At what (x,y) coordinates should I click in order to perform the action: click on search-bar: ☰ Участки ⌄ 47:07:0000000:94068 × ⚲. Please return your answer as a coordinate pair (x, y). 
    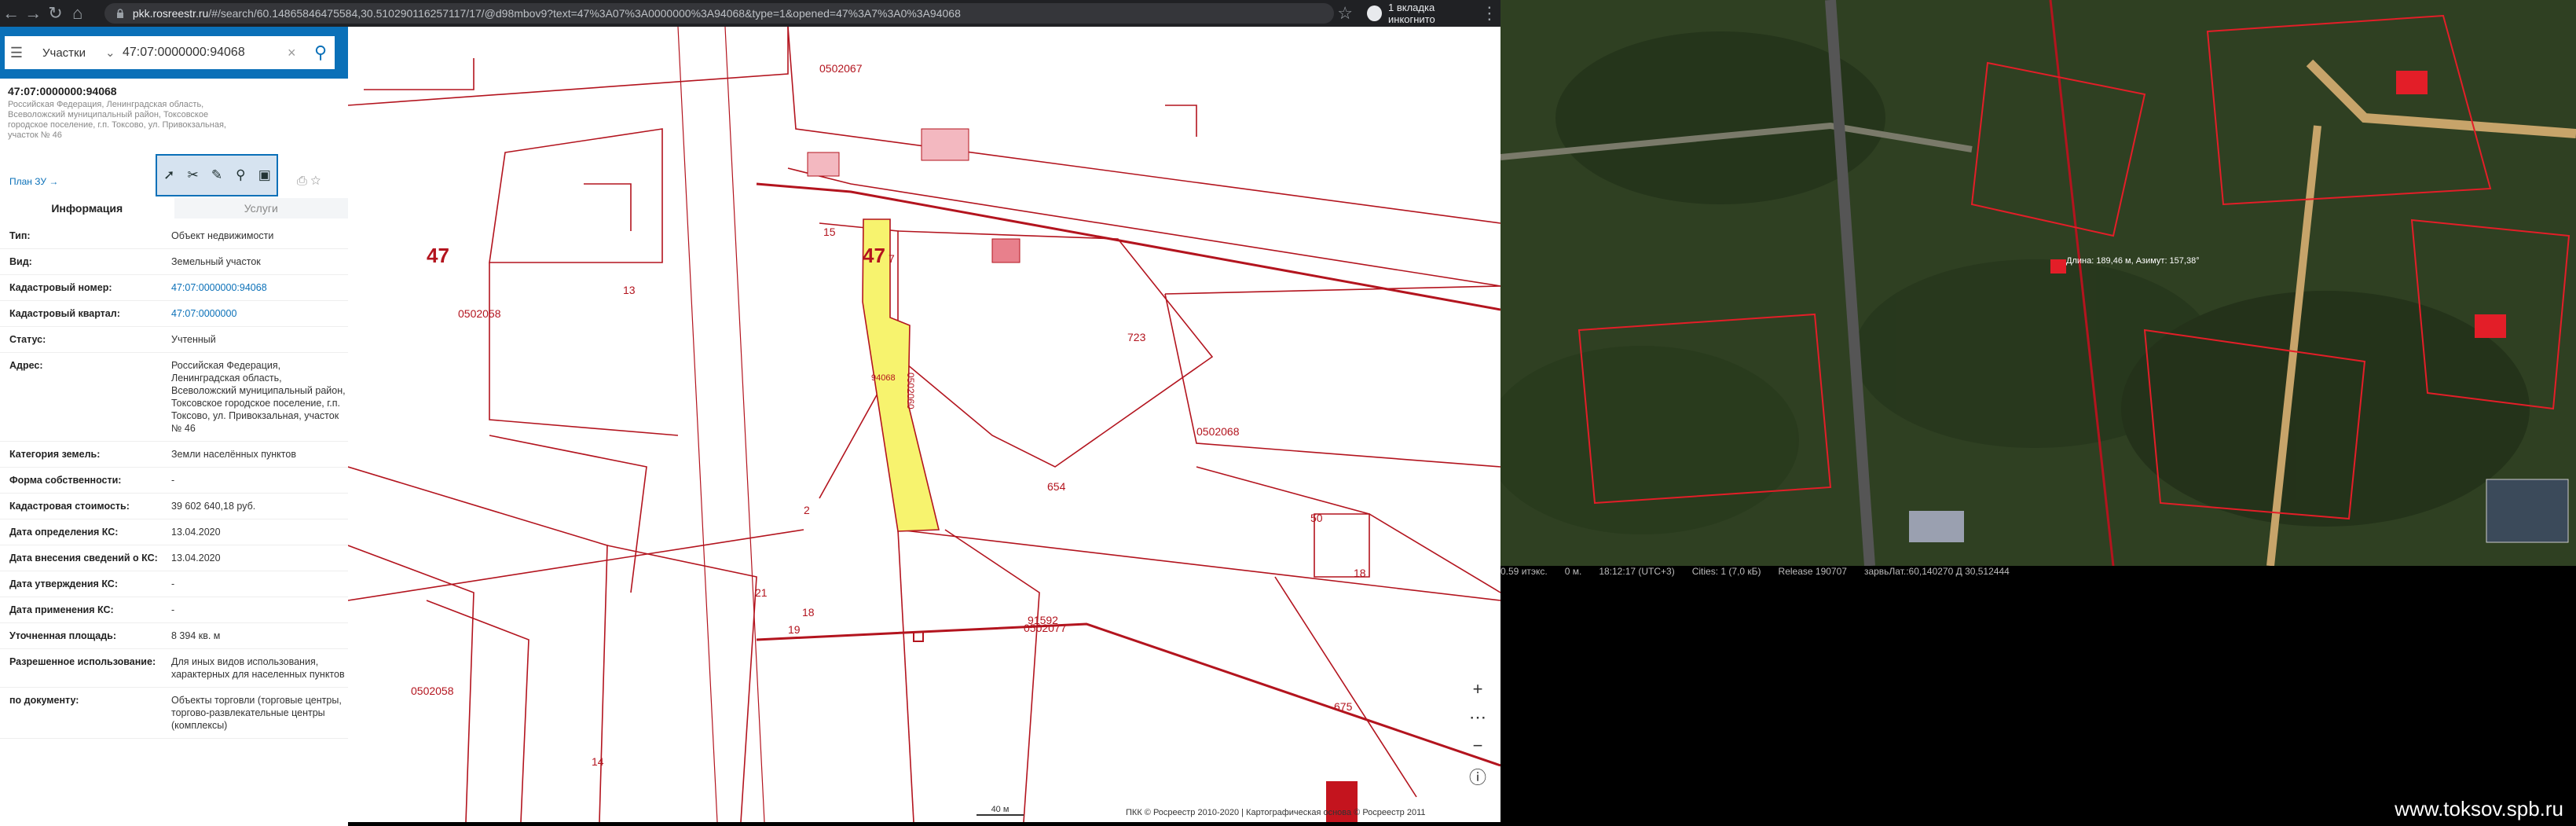
    Looking at the image, I should click on (174, 53).